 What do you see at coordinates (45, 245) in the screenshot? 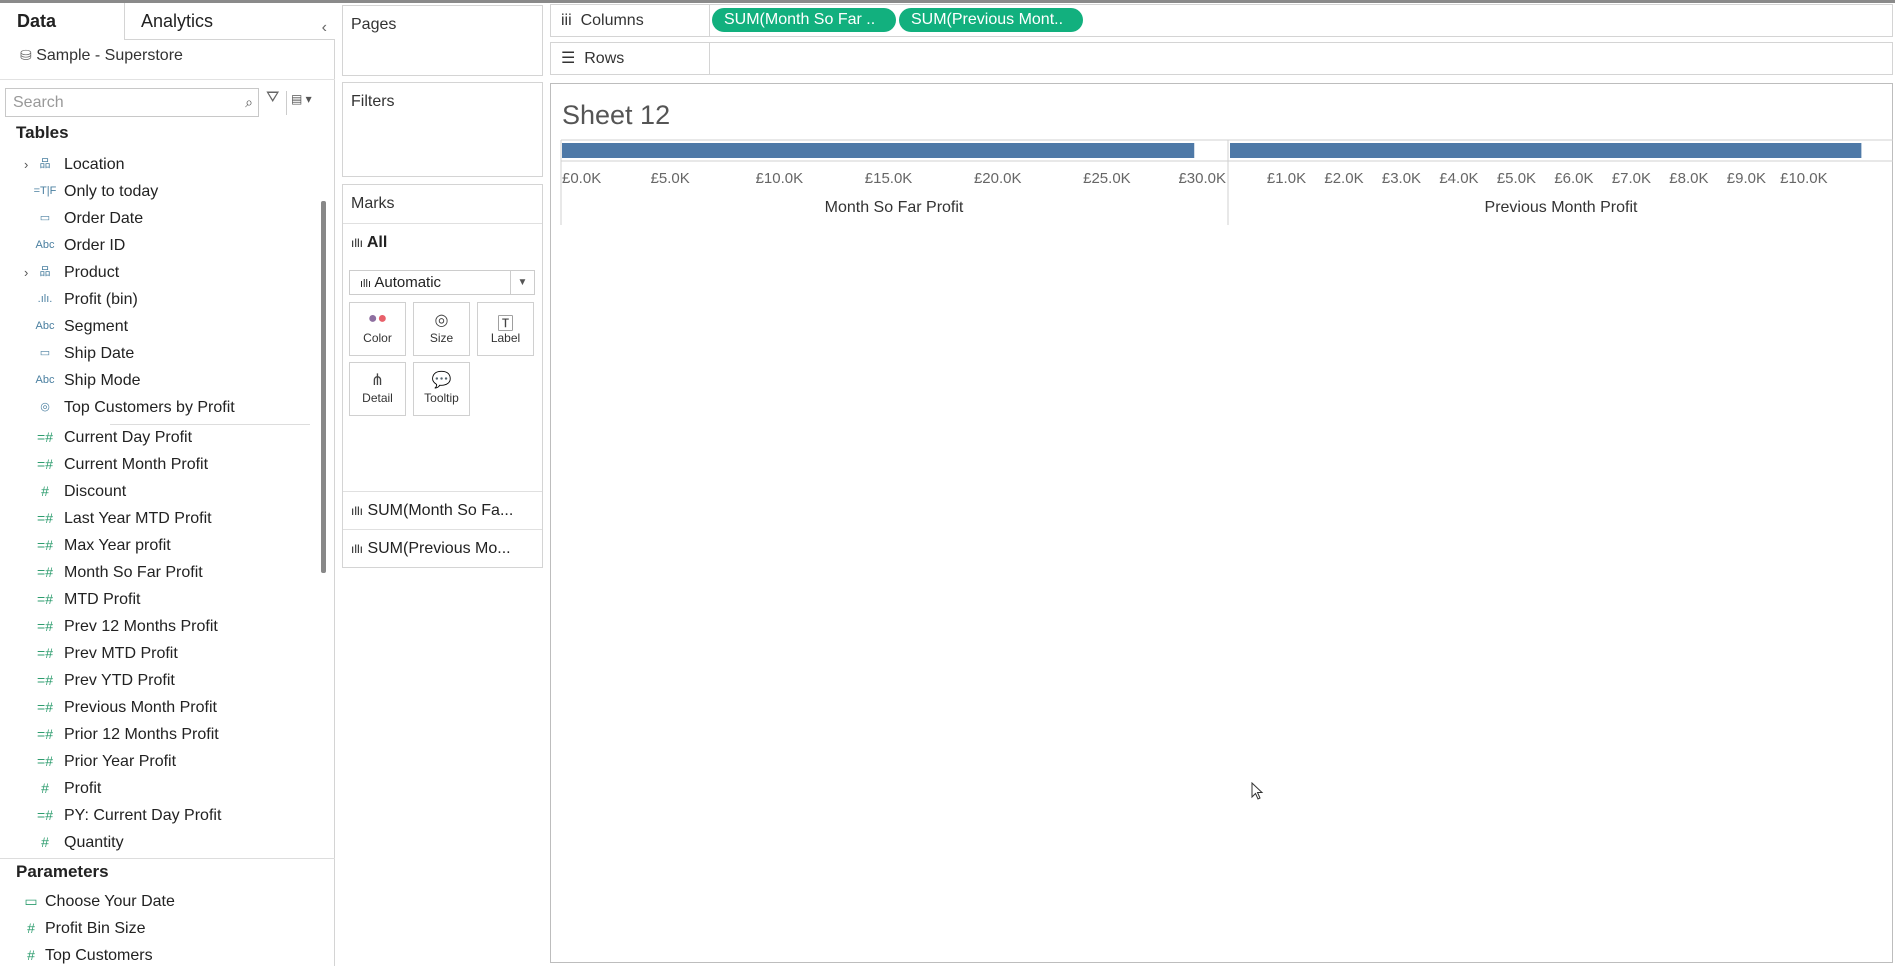
I see `abc-icon: Abc` at bounding box center [45, 245].